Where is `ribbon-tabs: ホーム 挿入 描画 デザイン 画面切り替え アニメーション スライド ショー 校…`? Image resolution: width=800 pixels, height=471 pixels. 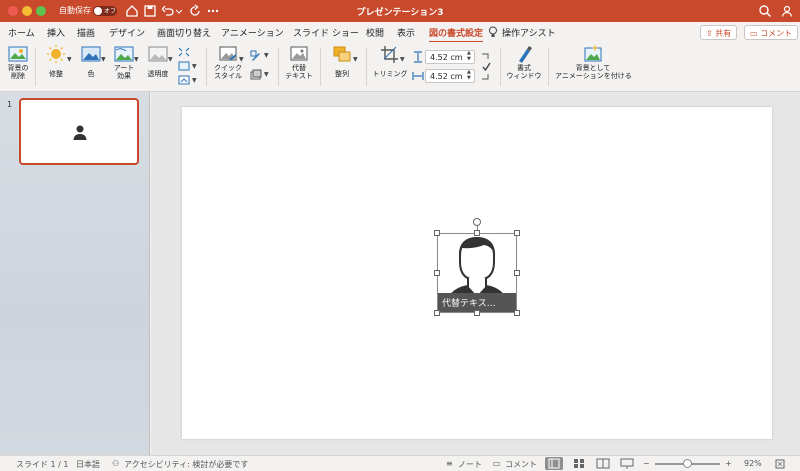
ribbon-tabs: ホーム 挿入 描画 デザイン 画面切り替え アニメーション スライド ショー 校… is located at coordinates (400, 32).